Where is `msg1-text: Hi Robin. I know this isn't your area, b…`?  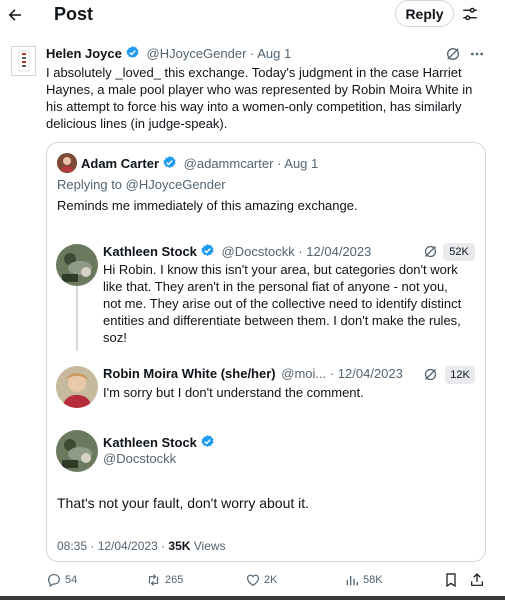
msg1-text: Hi Robin. I know this isn't your area, b… is located at coordinates (282, 303).